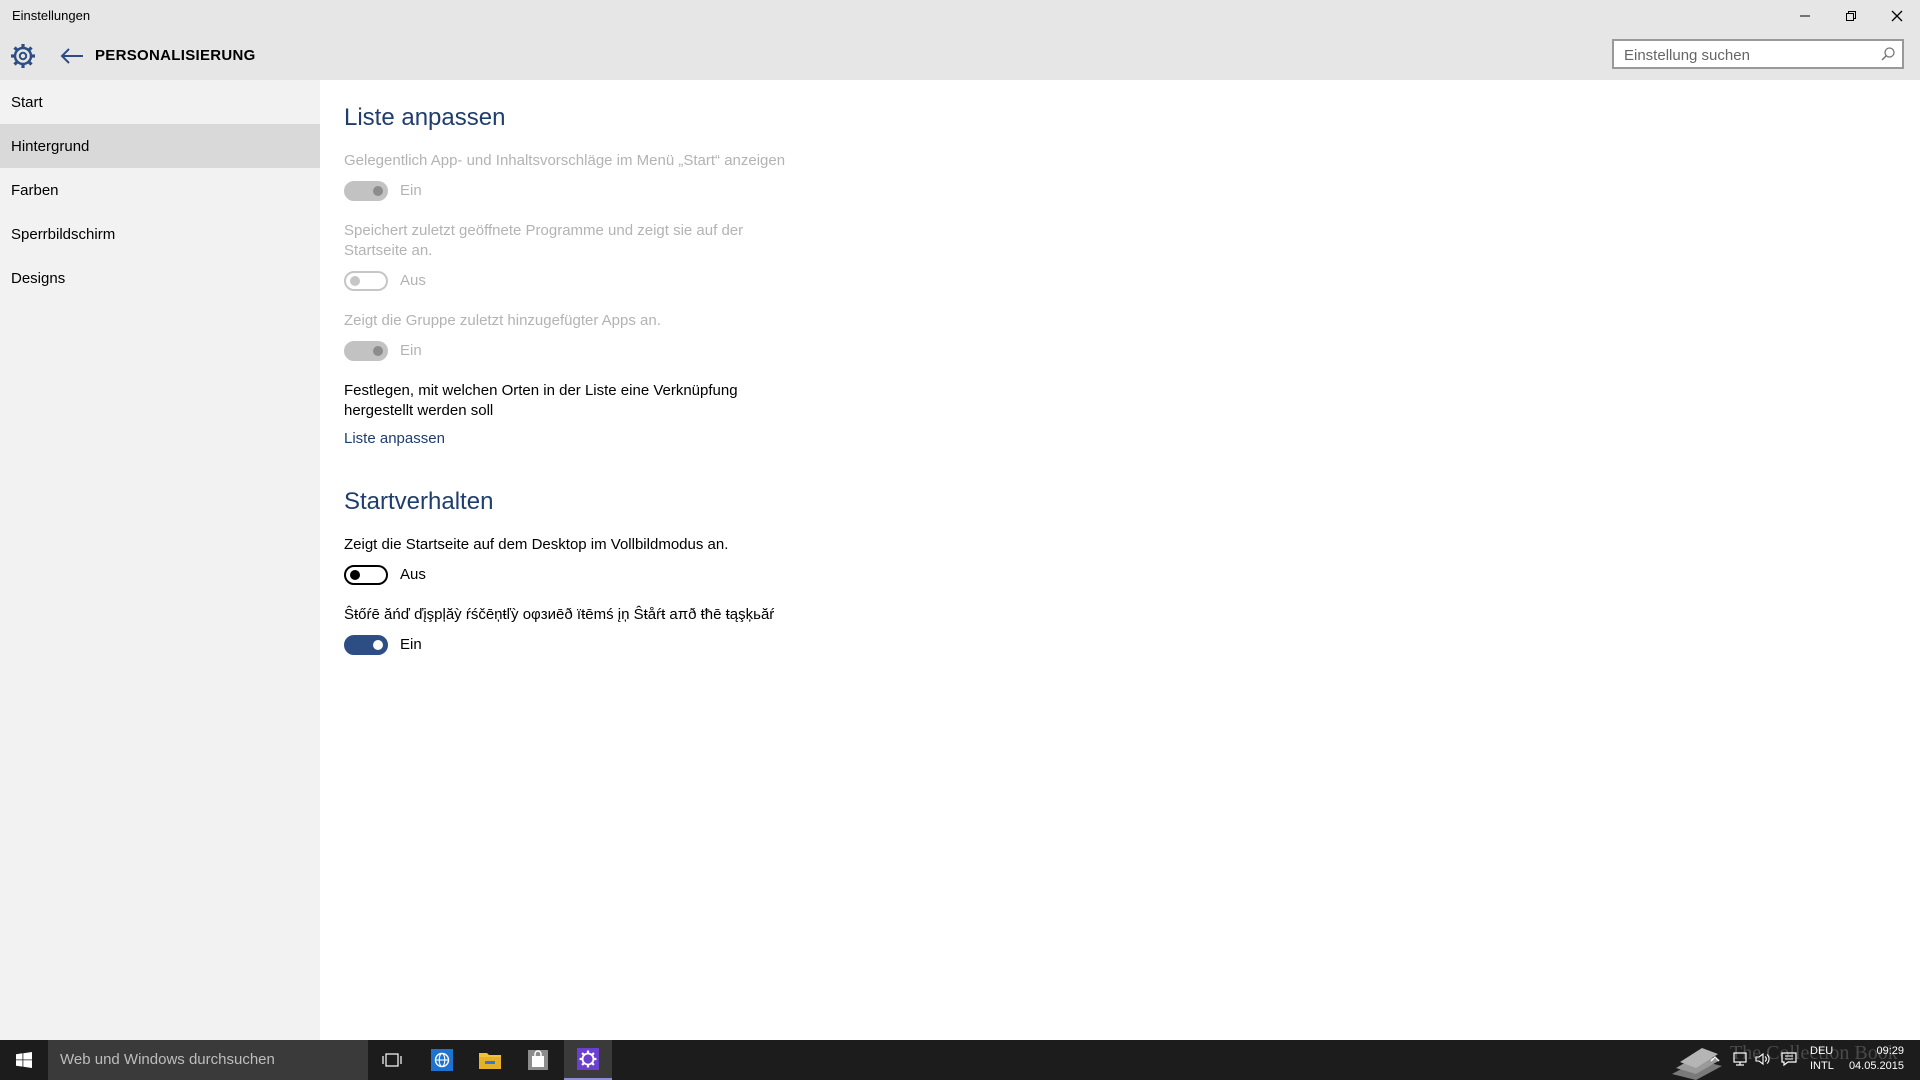 The image size is (1920, 1080). I want to click on toggle-app-suggestions, so click(366, 191).